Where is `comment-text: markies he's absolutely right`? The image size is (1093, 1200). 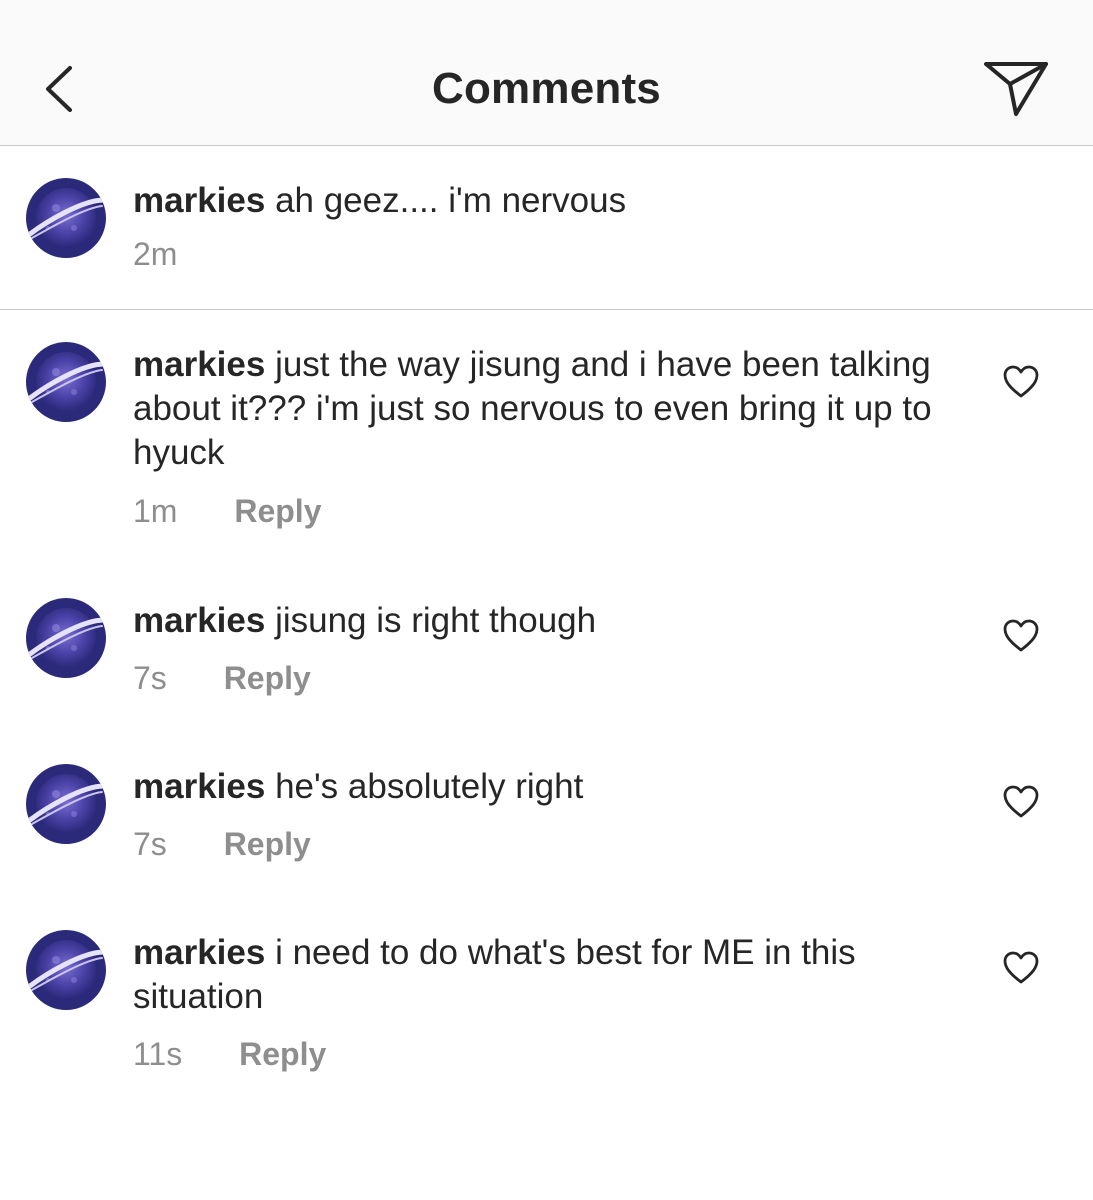
comment-text: markies he's absolutely right is located at coordinates (533, 787).